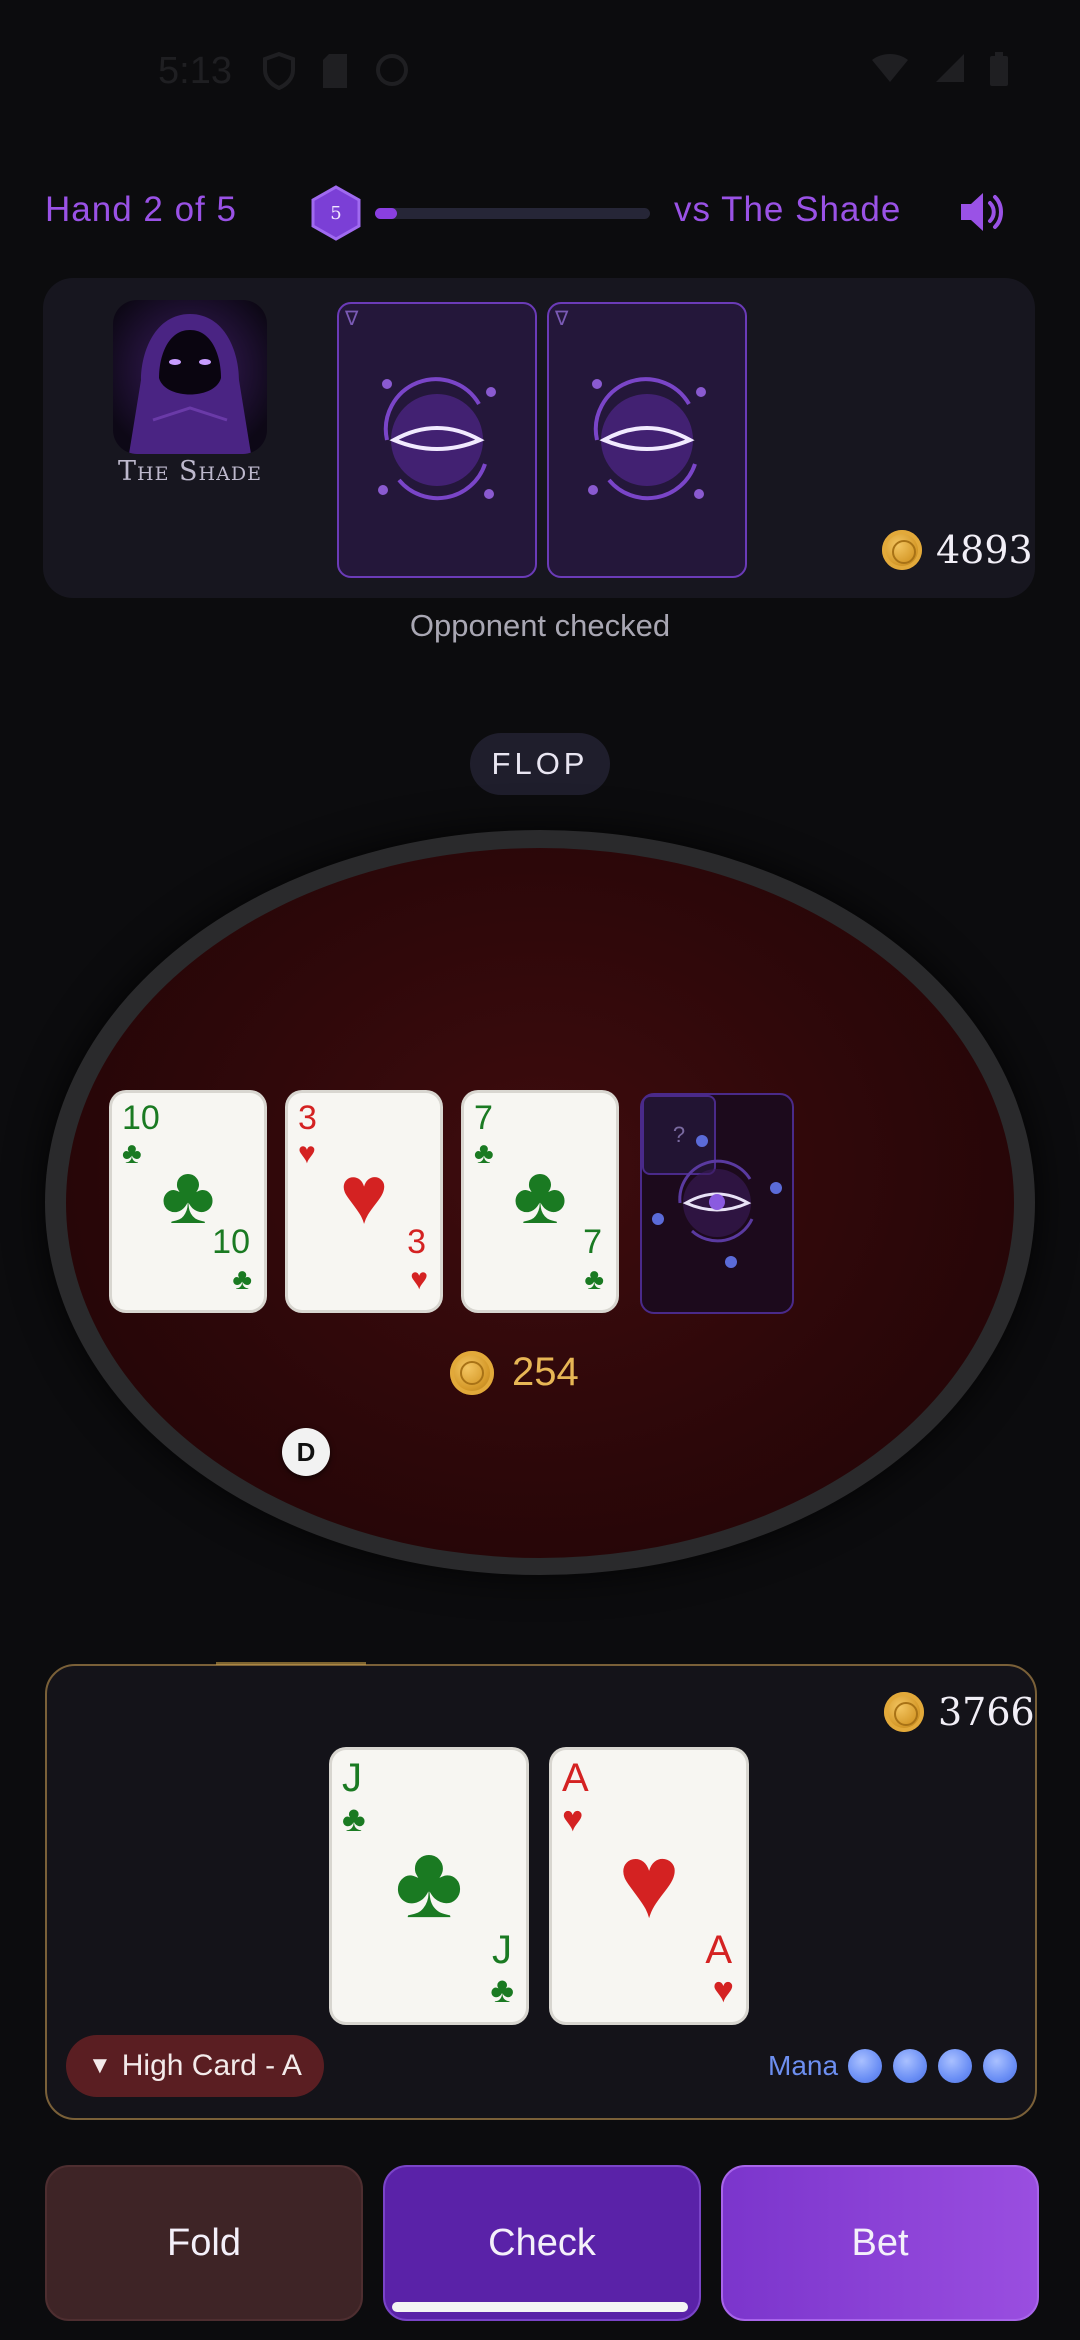 Image resolution: width=1080 pixels, height=2340 pixels. What do you see at coordinates (190, 471) in the screenshot?
I see `opponent-name: The Shade` at bounding box center [190, 471].